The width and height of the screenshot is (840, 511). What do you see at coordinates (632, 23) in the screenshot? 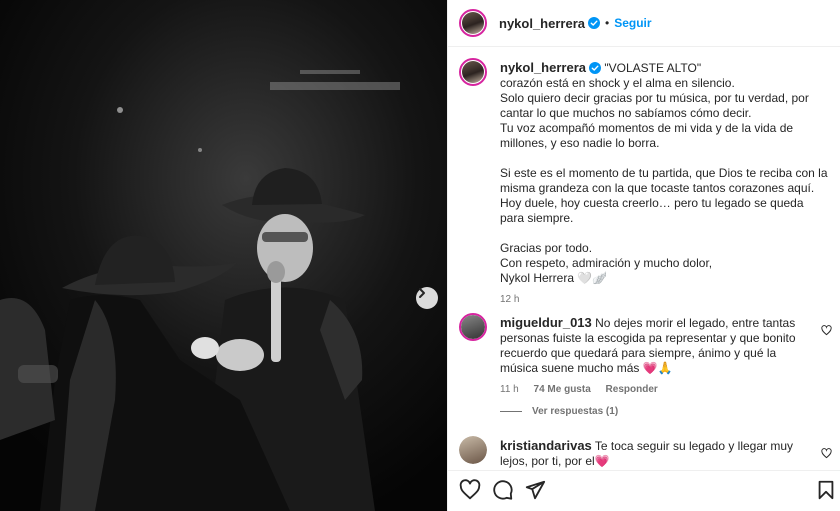
I see `follow-button: Seguir` at bounding box center [632, 23].